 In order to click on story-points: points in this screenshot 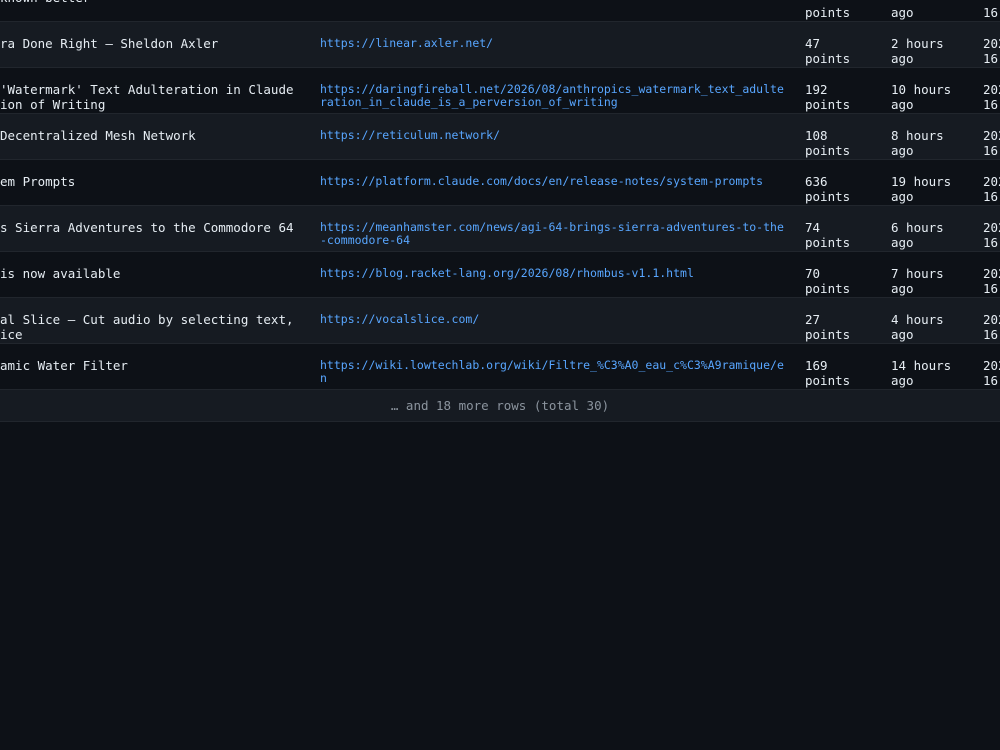, I will do `click(827, 10)`.